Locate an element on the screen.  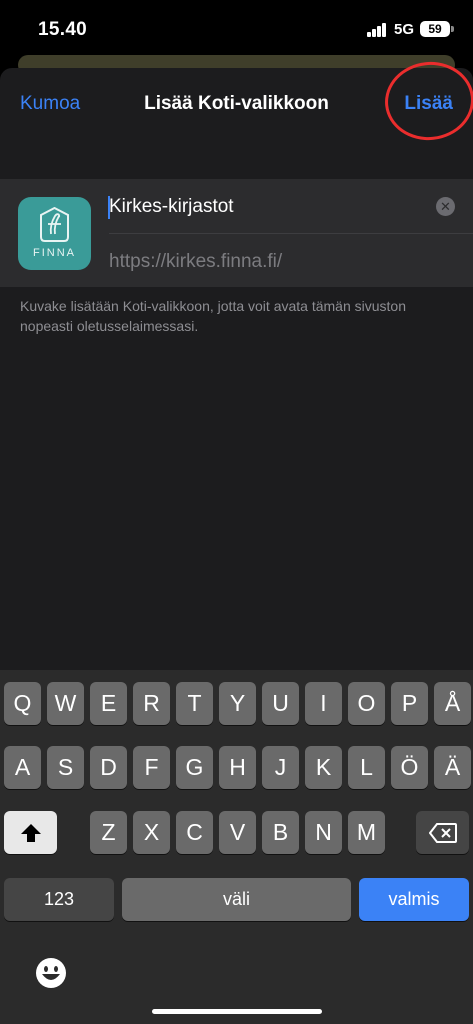
bookmark-url: https://kirkes.finna.fi/ is located at coordinates (196, 261).